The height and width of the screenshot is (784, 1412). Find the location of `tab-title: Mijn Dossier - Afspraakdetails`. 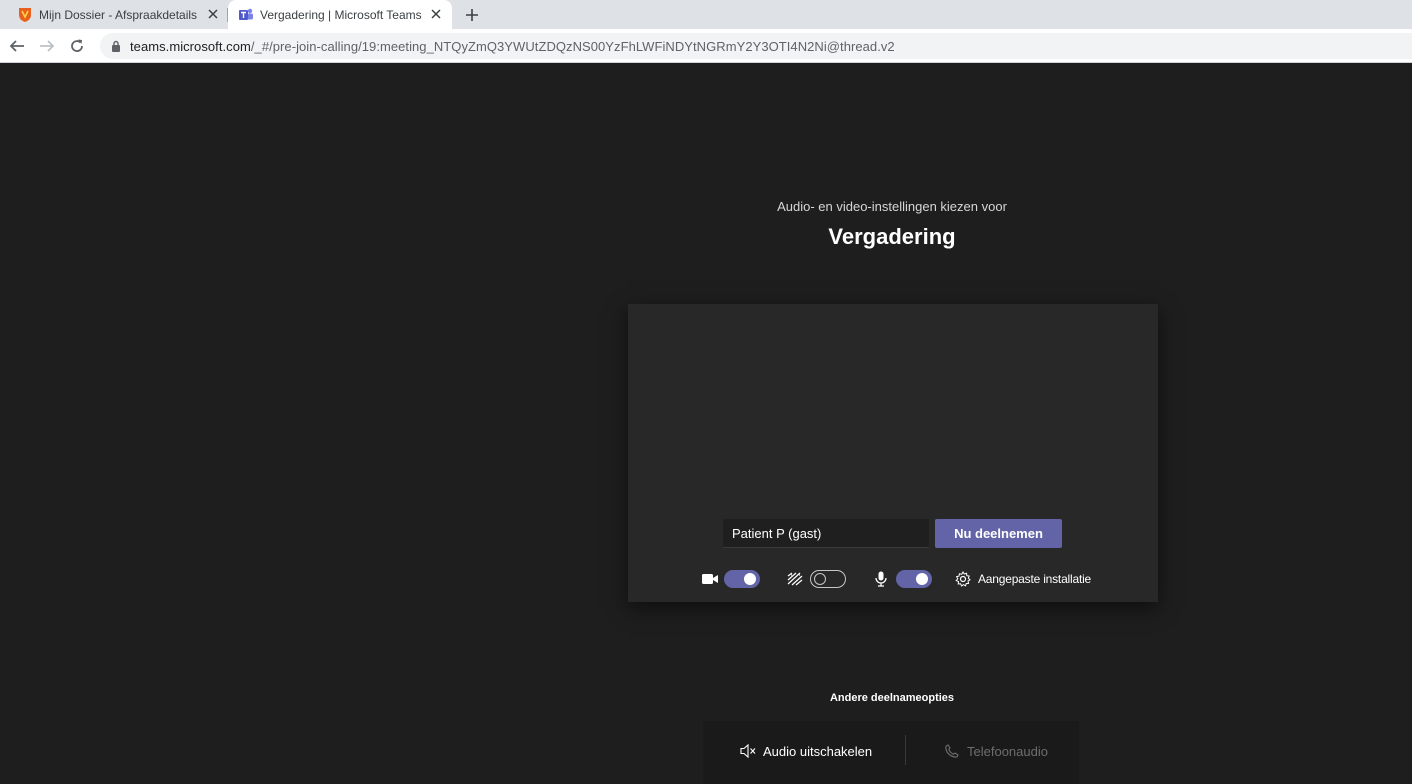

tab-title: Mijn Dossier - Afspraakdetails is located at coordinates (118, 14).